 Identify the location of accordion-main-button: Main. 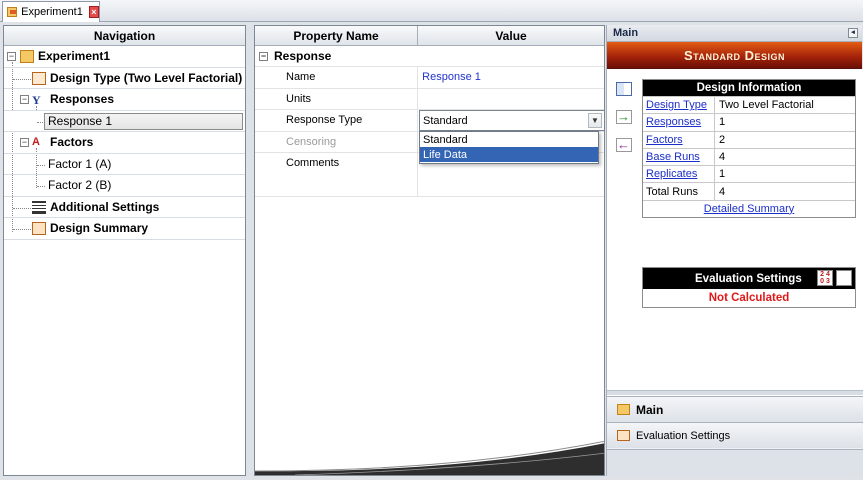
(735, 409).